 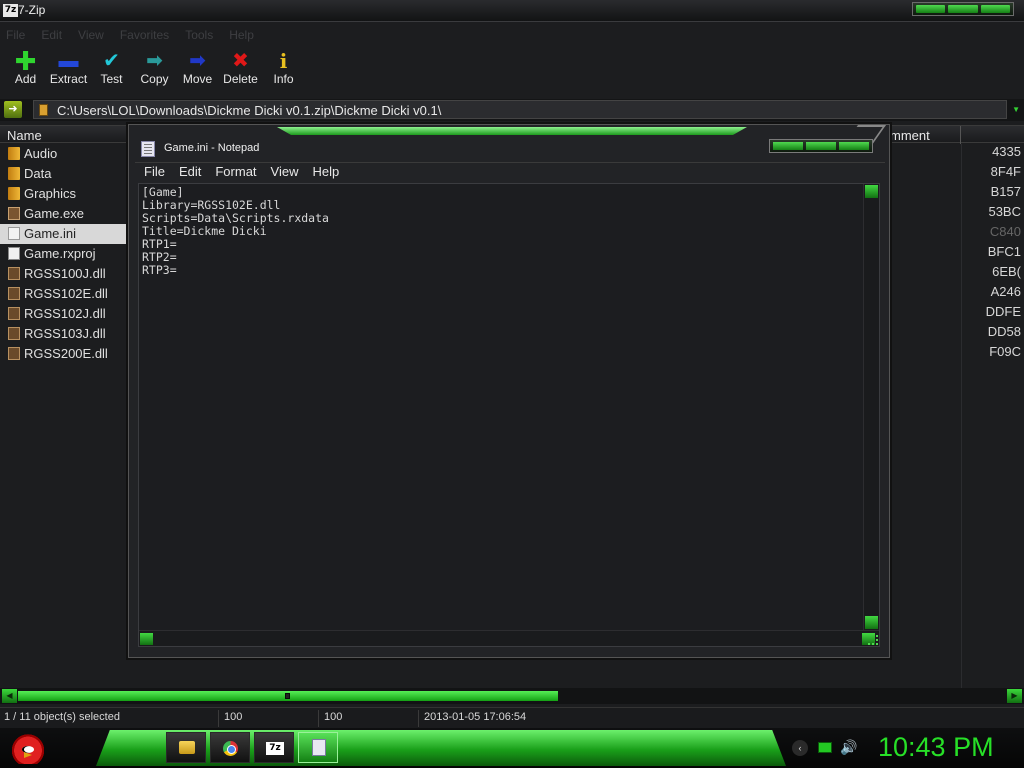 I want to click on chrome-icon, so click(x=230, y=748).